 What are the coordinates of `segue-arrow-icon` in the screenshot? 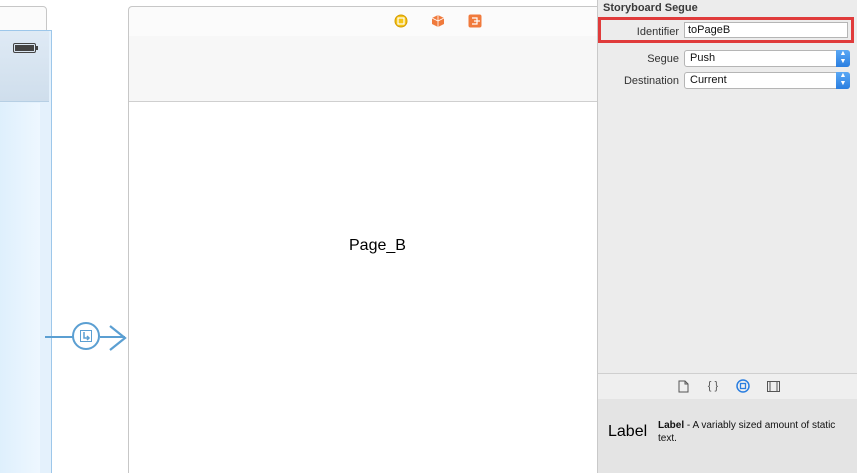 It's located at (118, 338).